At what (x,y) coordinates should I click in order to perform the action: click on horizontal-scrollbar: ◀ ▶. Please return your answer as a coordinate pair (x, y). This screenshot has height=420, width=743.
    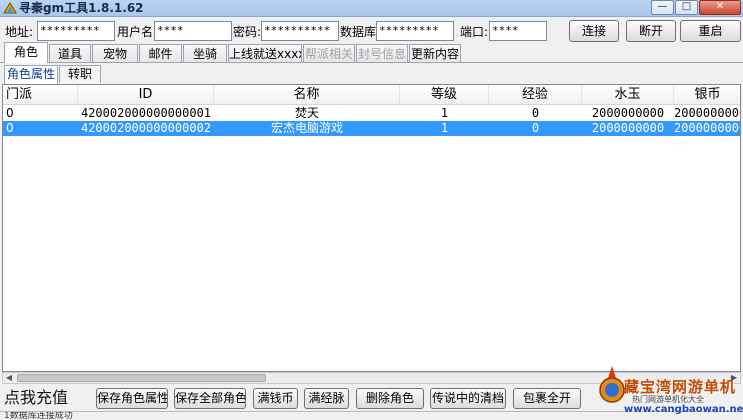
    Looking at the image, I should click on (371, 378).